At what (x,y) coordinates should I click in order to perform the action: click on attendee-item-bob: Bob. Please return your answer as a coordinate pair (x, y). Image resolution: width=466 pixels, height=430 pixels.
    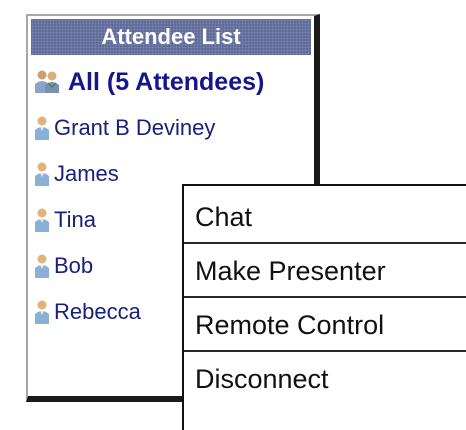
    Looking at the image, I should click on (63, 266).